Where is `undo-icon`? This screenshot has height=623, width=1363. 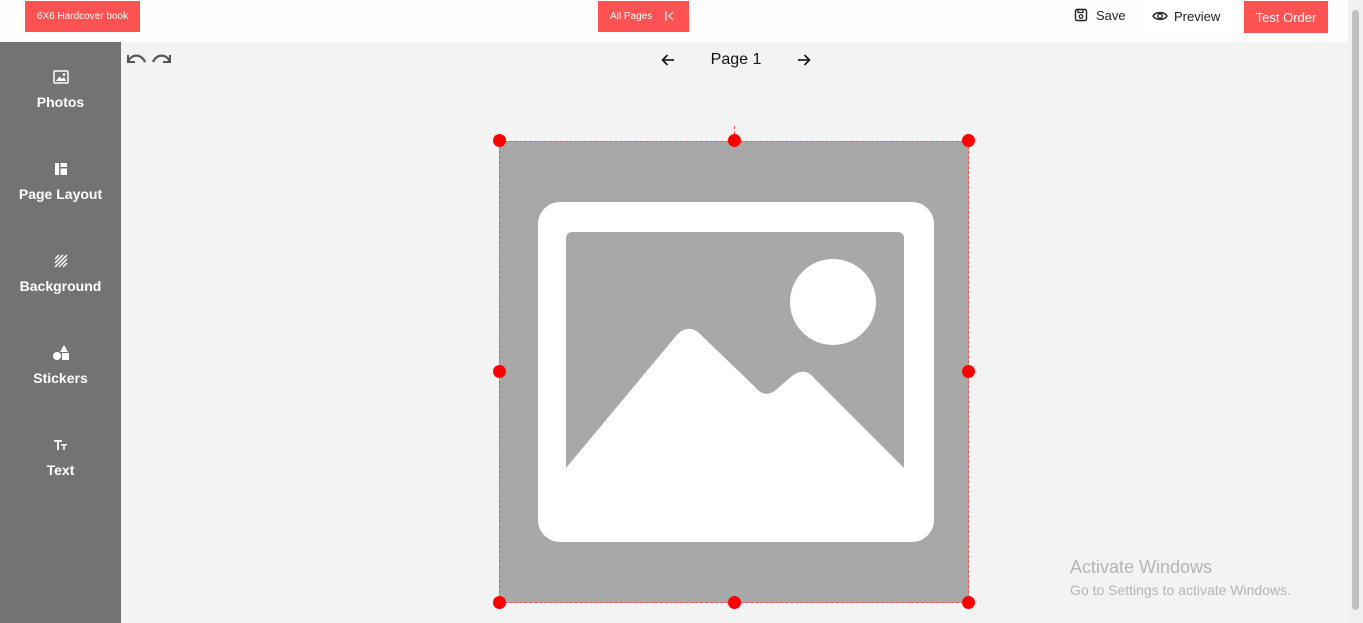 undo-icon is located at coordinates (136, 58).